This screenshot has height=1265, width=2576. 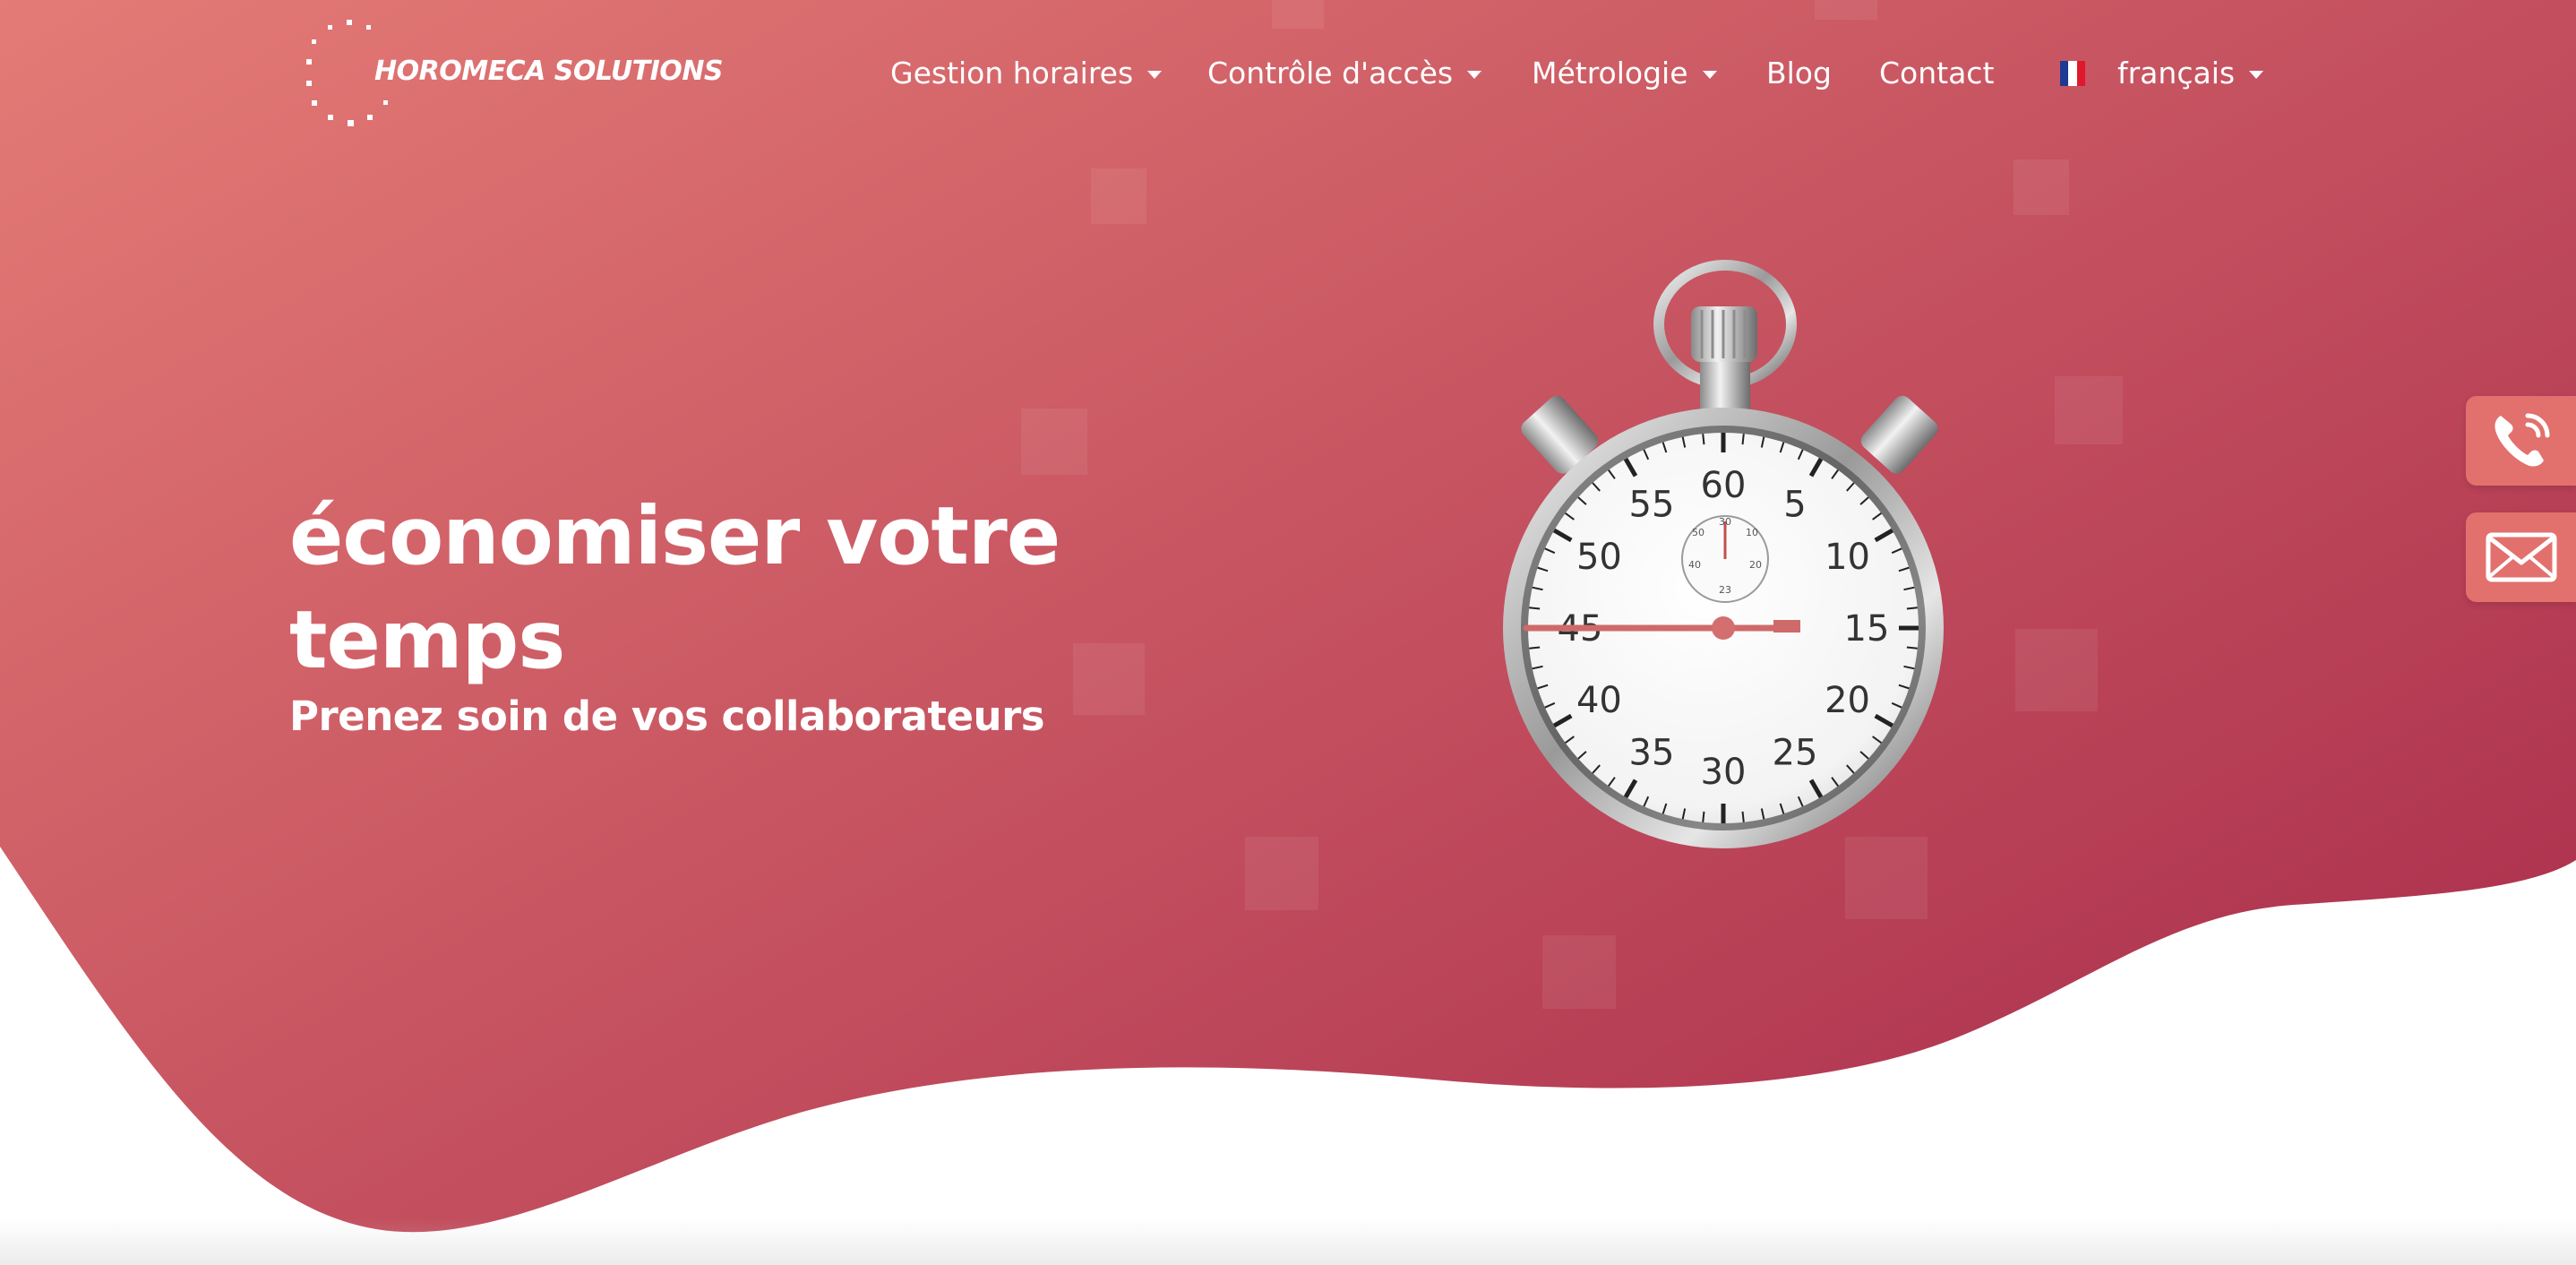 I want to click on nav-item-blog: Blog, so click(x=1799, y=73).